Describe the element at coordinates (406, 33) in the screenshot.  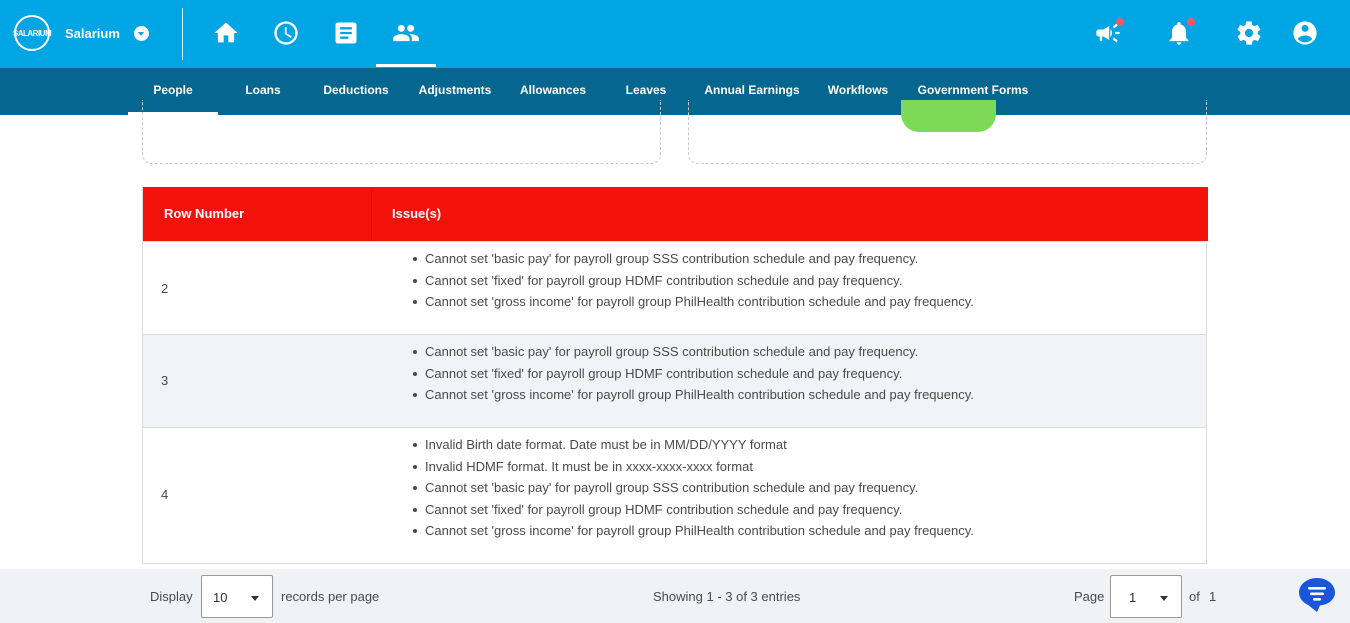
I see `people-icon` at that location.